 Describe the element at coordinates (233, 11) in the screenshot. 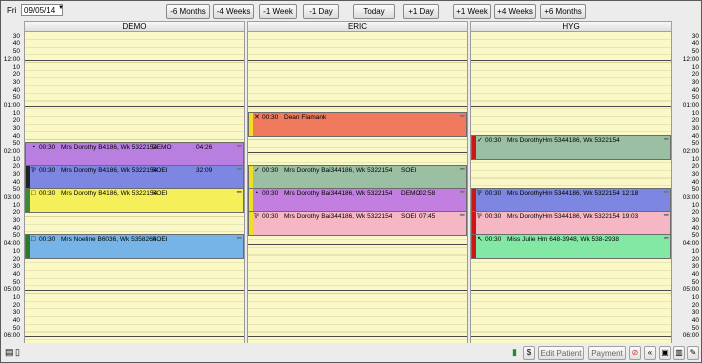

I see `nav-button-4-weeks: -4 Weeks` at that location.